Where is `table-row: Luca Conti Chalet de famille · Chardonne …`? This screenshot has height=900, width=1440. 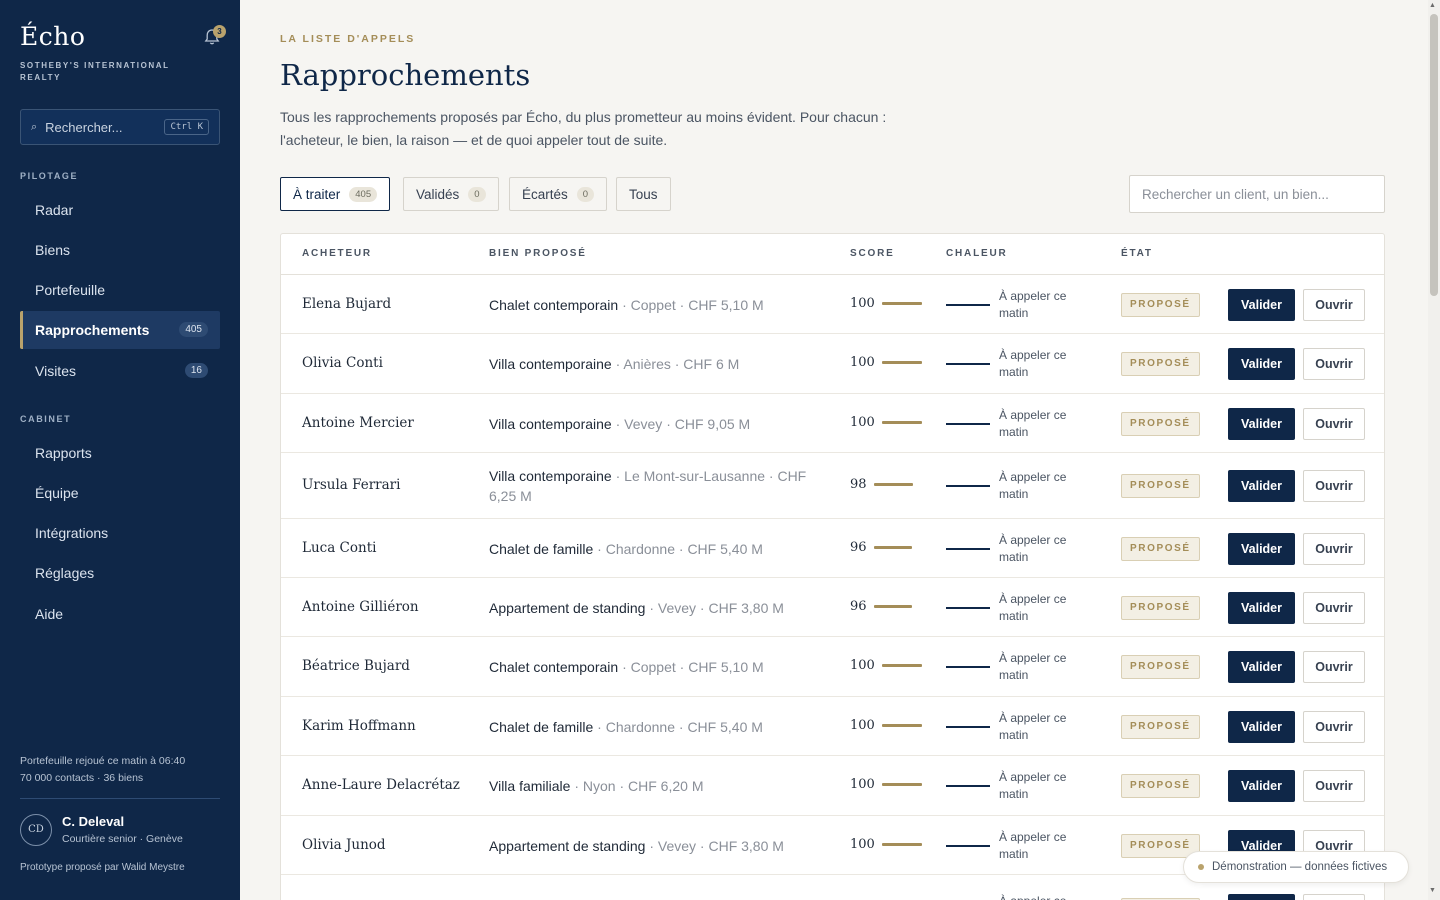 table-row: Luca Conti Chalet de famille · Chardonne … is located at coordinates (832, 548).